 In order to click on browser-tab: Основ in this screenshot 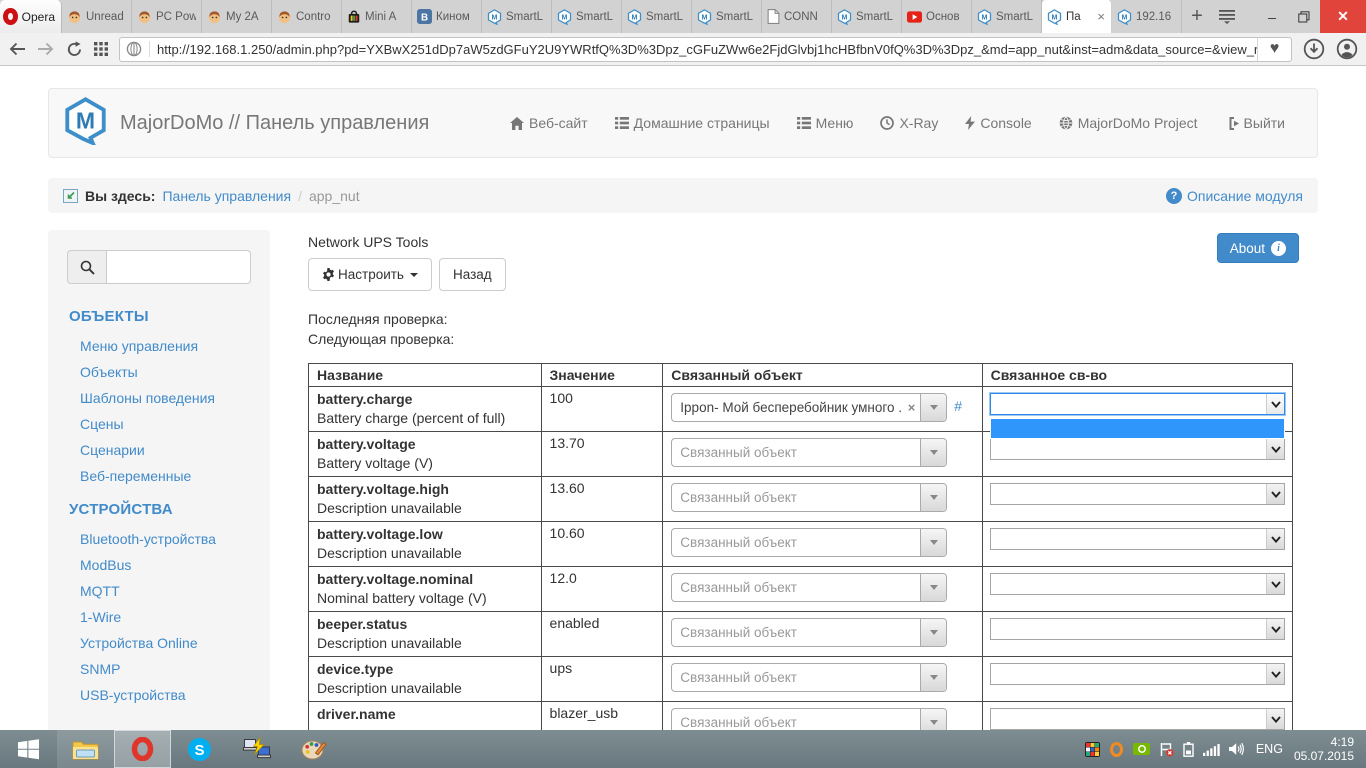, I will do `click(937, 16)`.